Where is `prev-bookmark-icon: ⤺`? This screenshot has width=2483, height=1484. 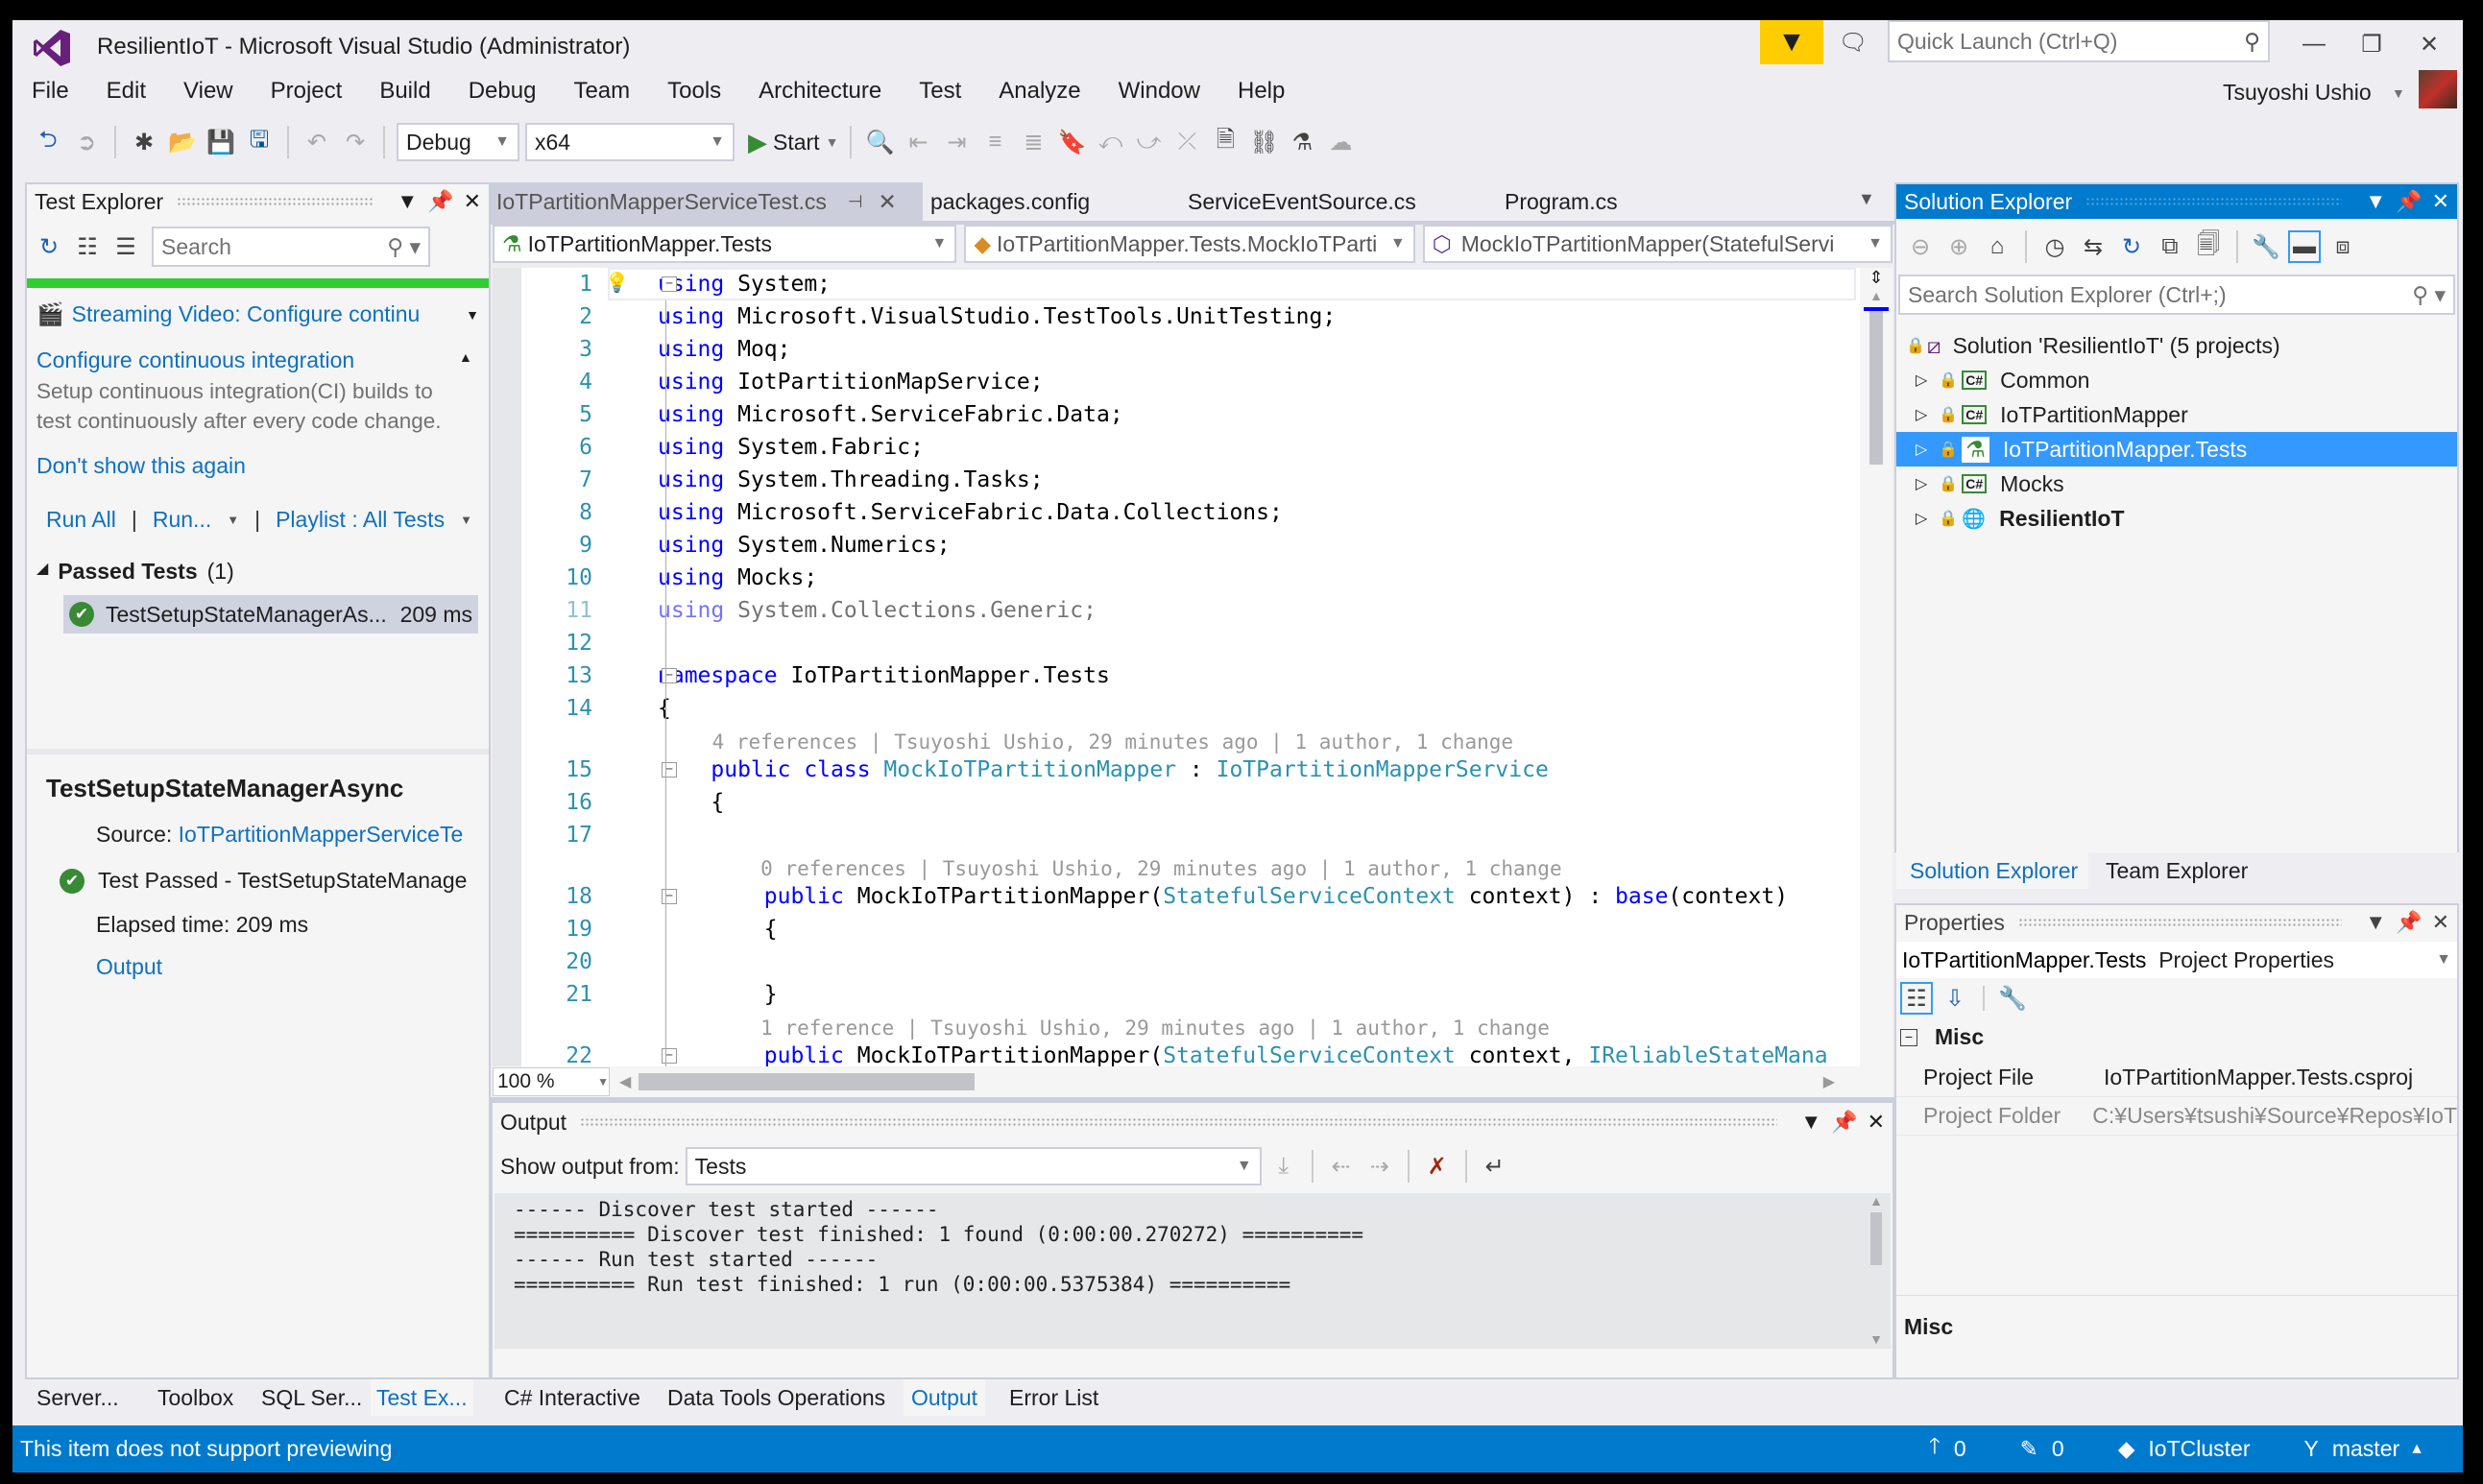
prev-bookmark-icon: ⤺ is located at coordinates (1110, 142).